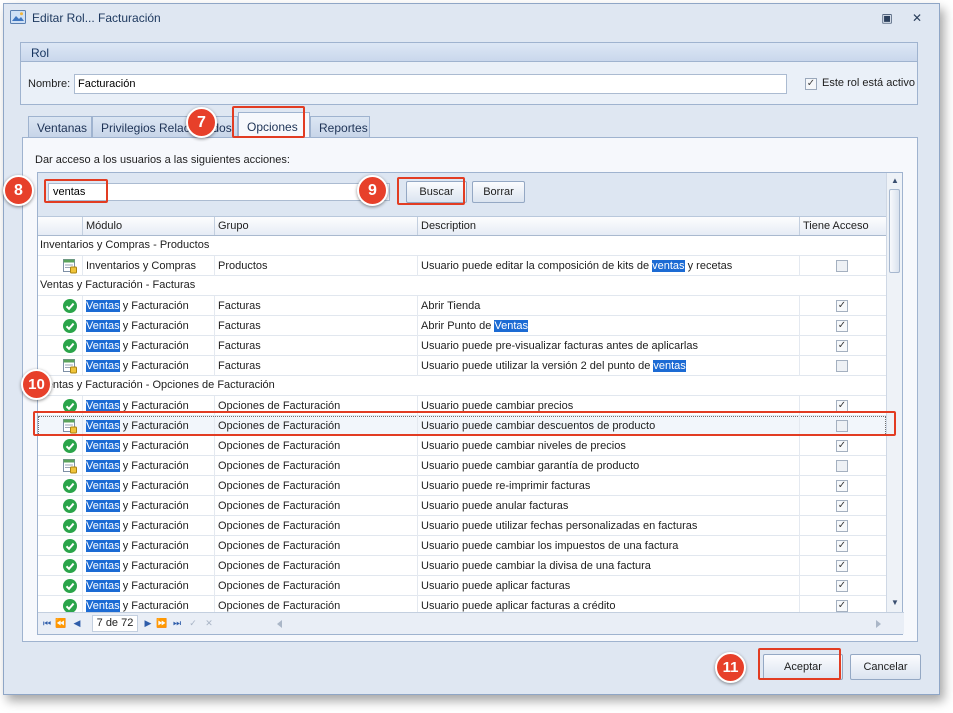 Image resolution: width=953 pixels, height=713 pixels. What do you see at coordinates (462, 286) in the screenshot?
I see `group-row: Ventas y Facturación - Facturas` at bounding box center [462, 286].